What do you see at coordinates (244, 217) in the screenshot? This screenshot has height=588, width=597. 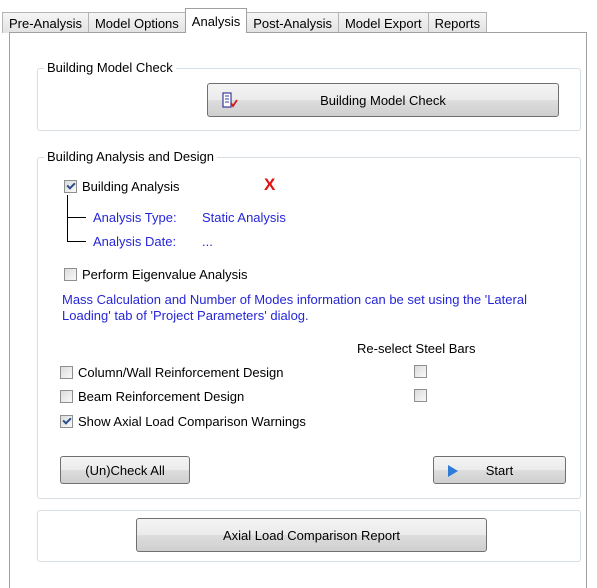 I see `analysis-type-value: Static Analysis` at bounding box center [244, 217].